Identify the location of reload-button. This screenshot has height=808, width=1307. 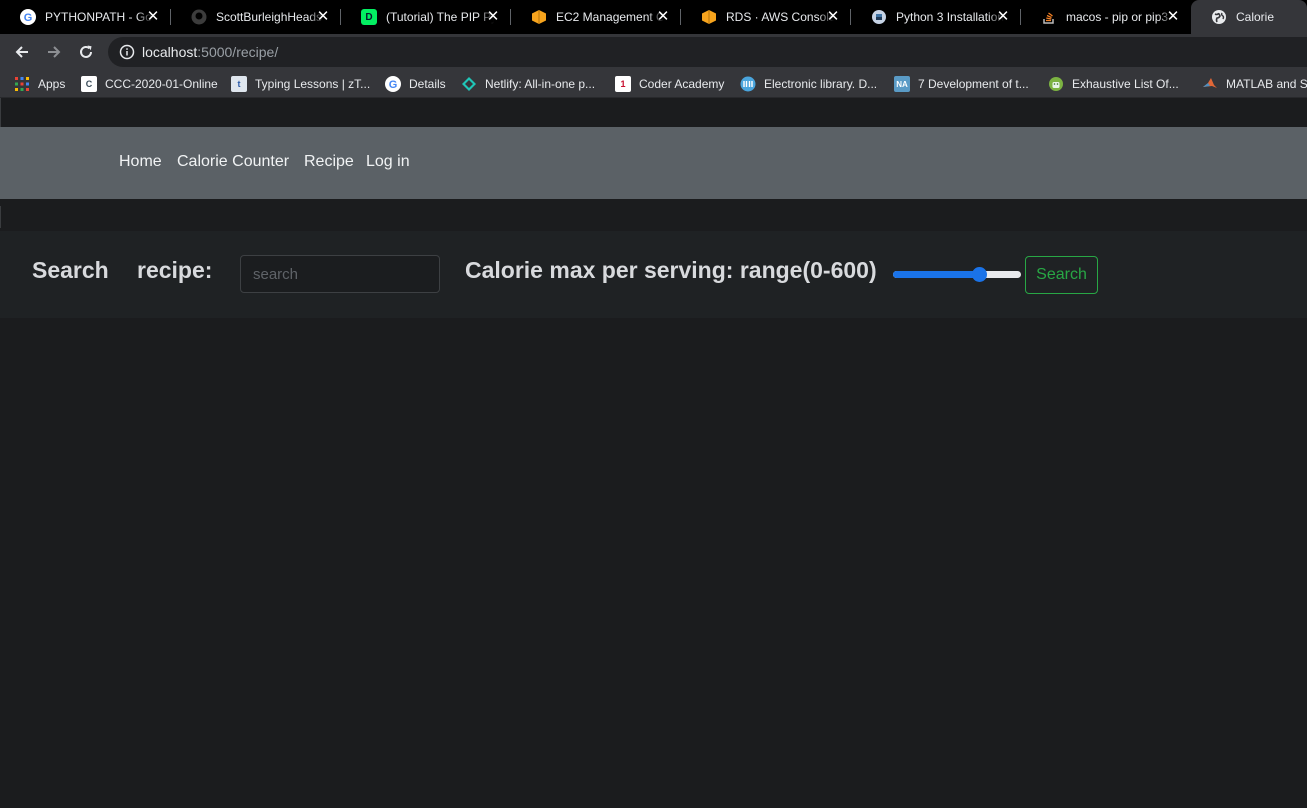
(86, 52).